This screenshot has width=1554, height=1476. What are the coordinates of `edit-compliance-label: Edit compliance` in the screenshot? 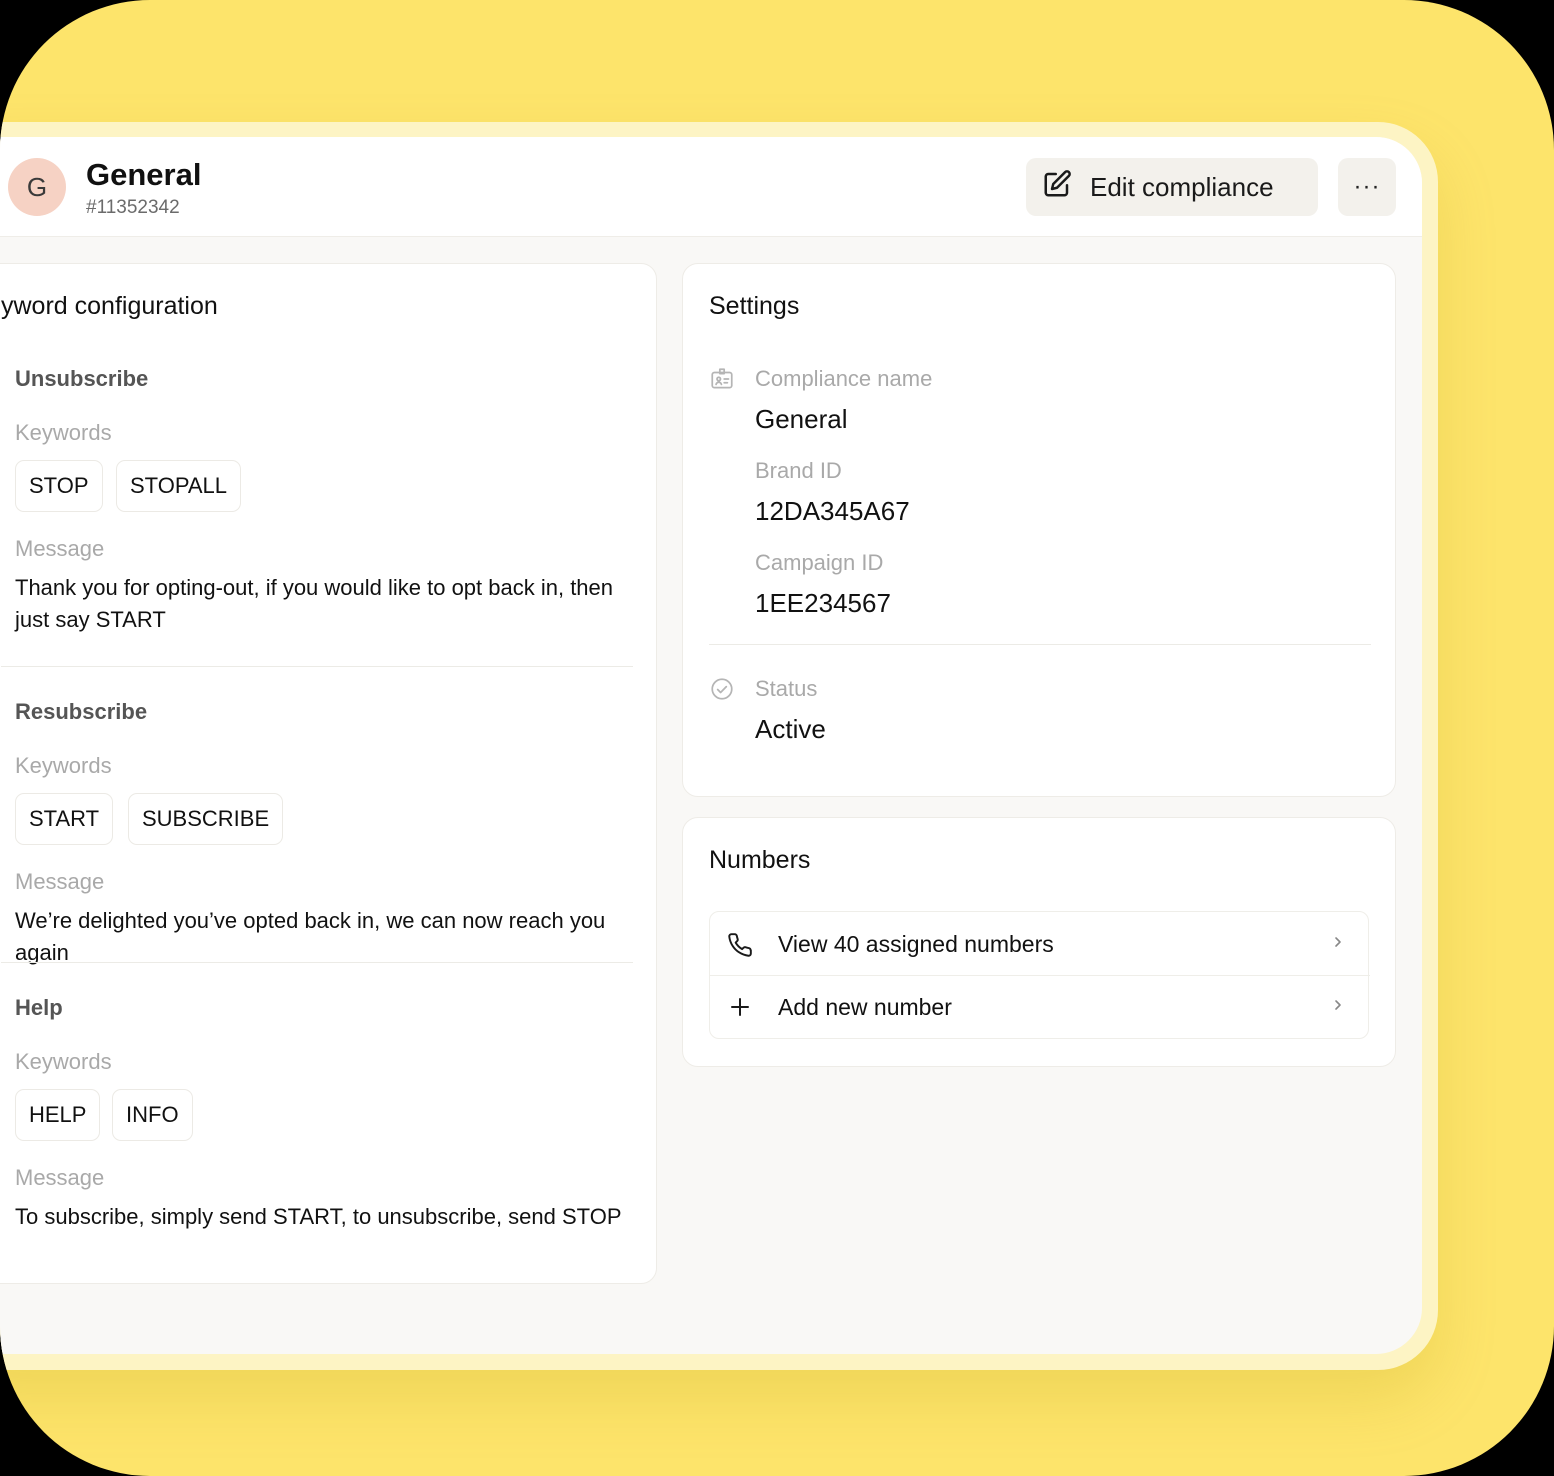 It's located at (1182, 186).